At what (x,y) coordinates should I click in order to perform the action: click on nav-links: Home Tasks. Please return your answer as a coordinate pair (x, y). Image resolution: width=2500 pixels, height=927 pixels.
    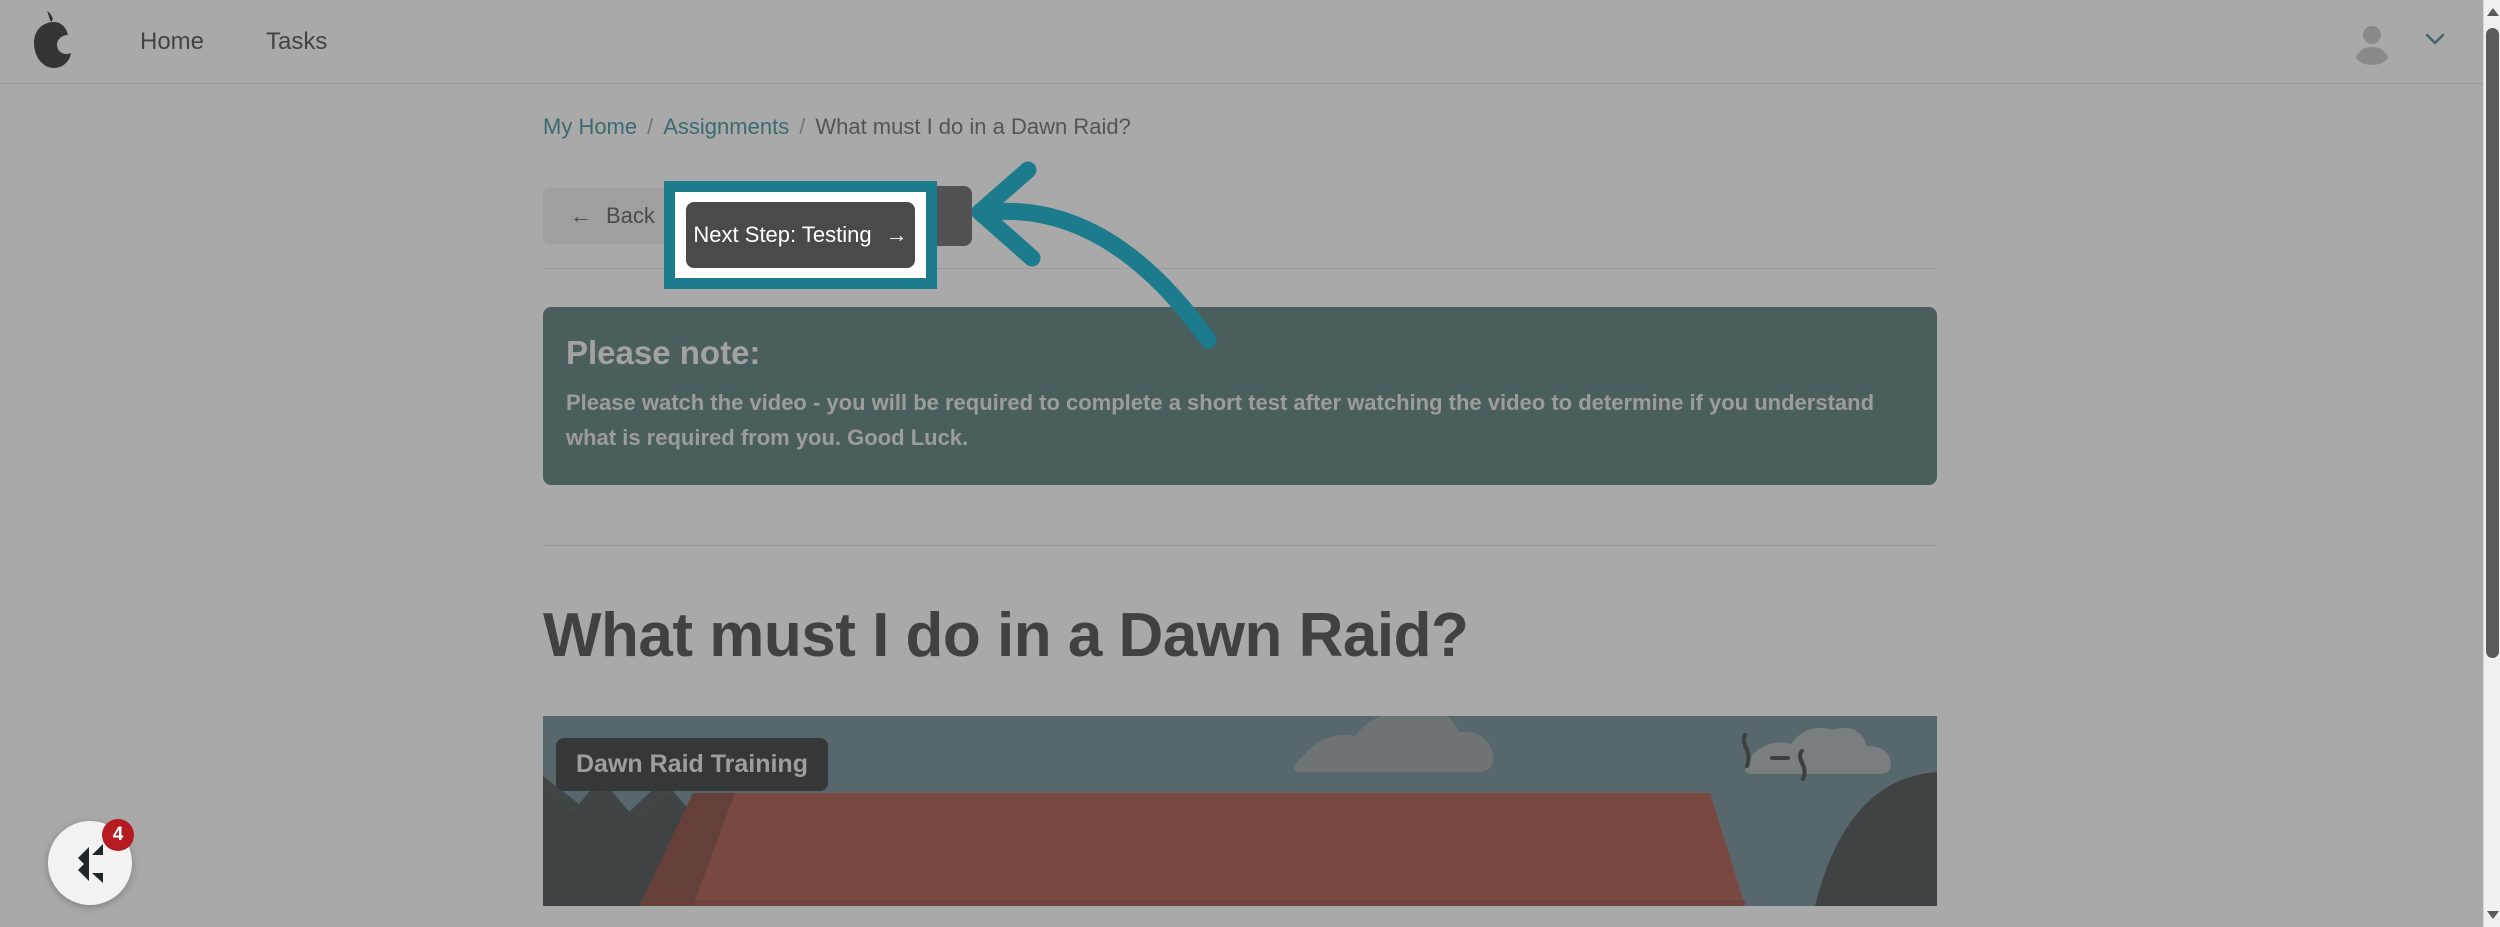
    Looking at the image, I should click on (233, 42).